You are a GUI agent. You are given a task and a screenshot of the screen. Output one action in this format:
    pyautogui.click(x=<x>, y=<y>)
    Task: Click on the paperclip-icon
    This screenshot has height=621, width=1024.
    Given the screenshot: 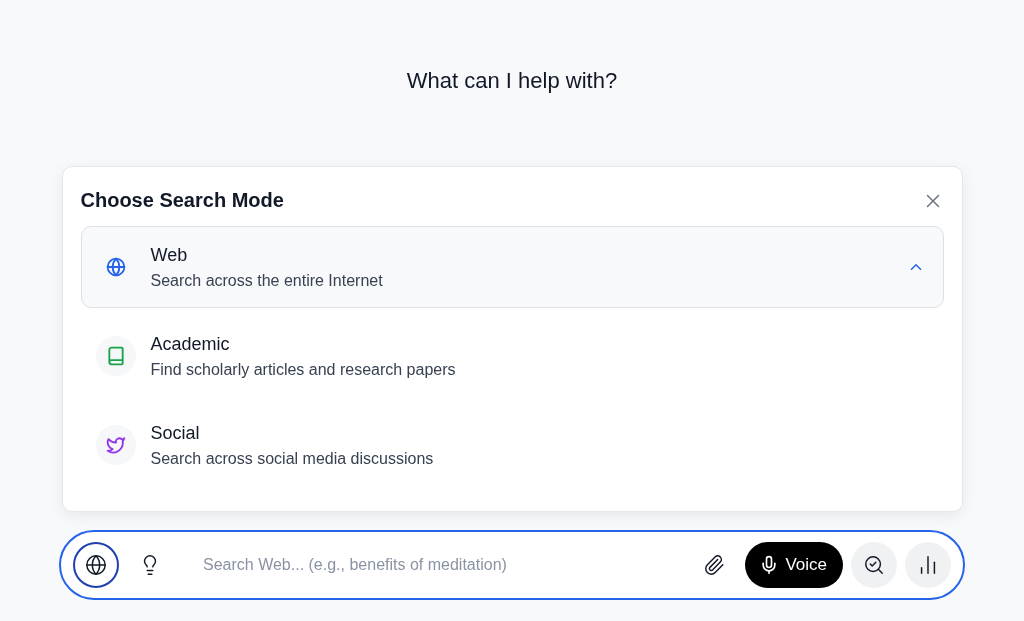 What is the action you would take?
    pyautogui.click(x=714, y=565)
    